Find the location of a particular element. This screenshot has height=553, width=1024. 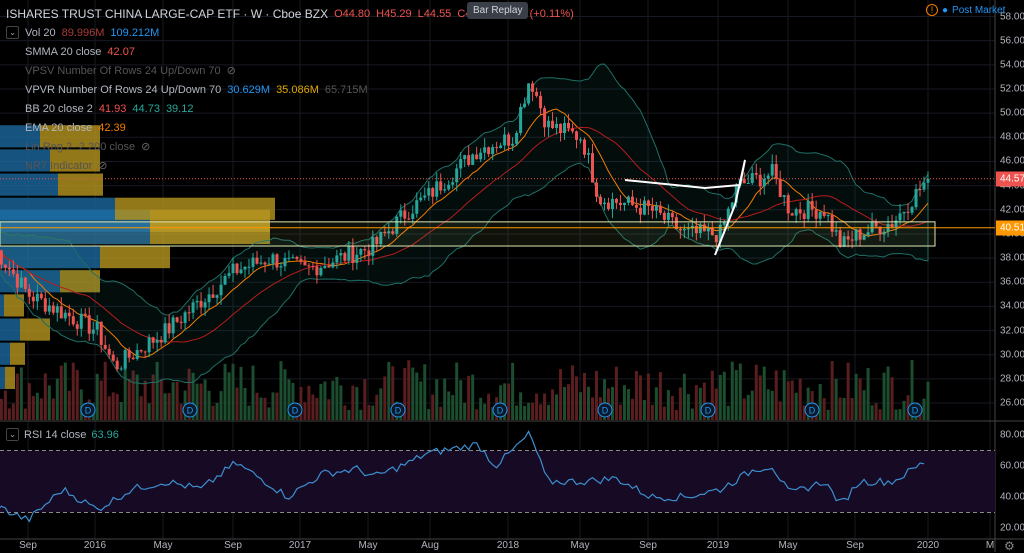

market-status: ! ● Post Market is located at coordinates (965, 10).